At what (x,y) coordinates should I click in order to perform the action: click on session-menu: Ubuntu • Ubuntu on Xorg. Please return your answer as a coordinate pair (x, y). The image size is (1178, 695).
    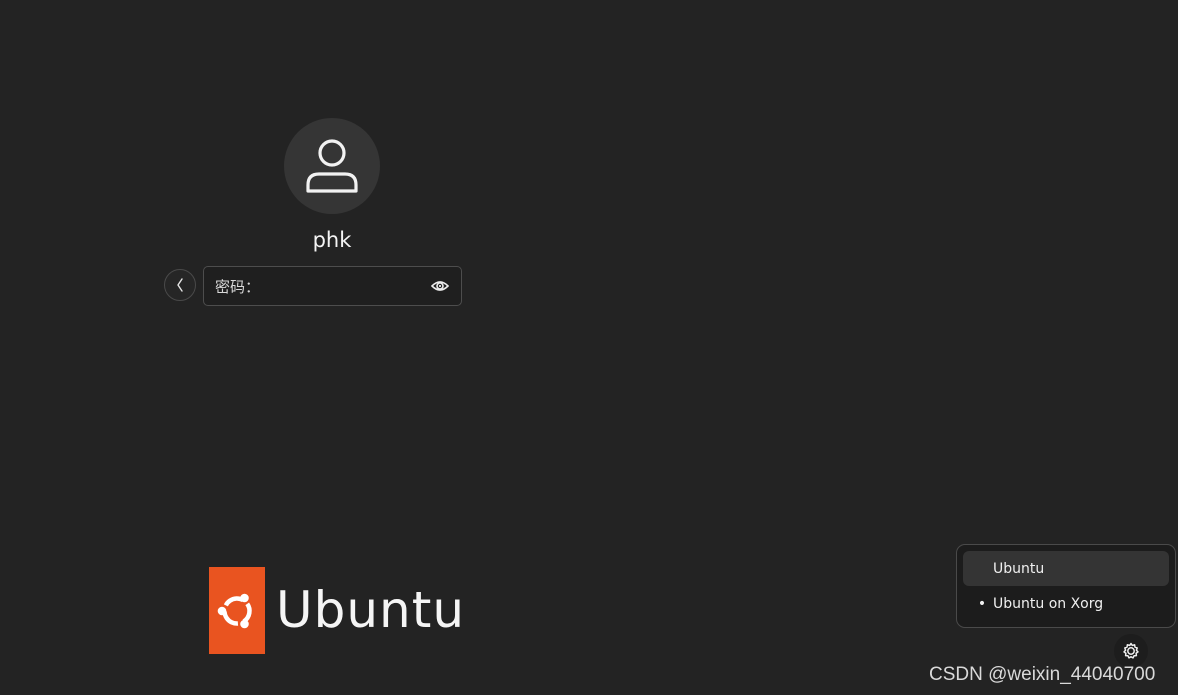
    Looking at the image, I should click on (1066, 586).